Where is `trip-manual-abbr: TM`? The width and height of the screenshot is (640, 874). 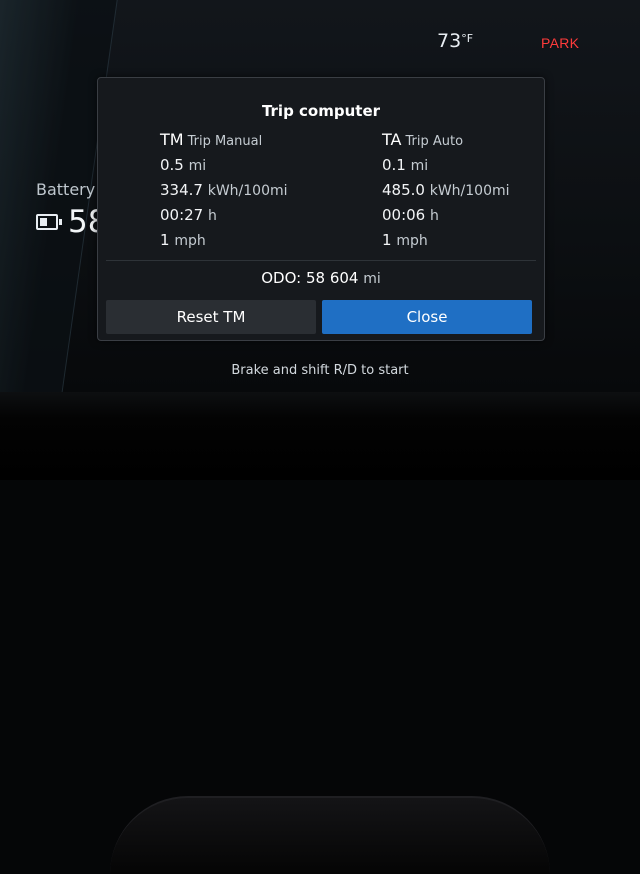 trip-manual-abbr: TM is located at coordinates (172, 139).